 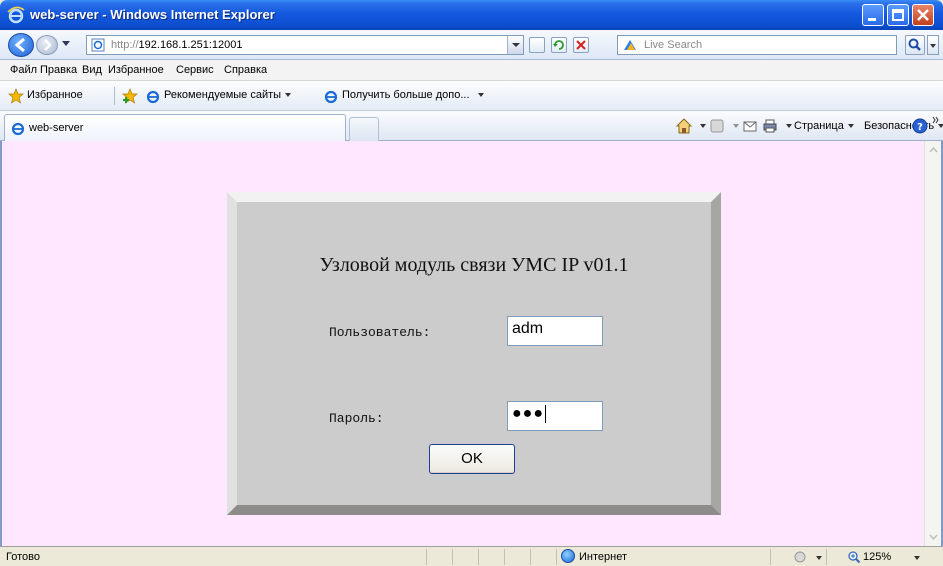 What do you see at coordinates (474, 265) in the screenshot?
I see `login-title: Узловой модуль связи УМС IP v01.1` at bounding box center [474, 265].